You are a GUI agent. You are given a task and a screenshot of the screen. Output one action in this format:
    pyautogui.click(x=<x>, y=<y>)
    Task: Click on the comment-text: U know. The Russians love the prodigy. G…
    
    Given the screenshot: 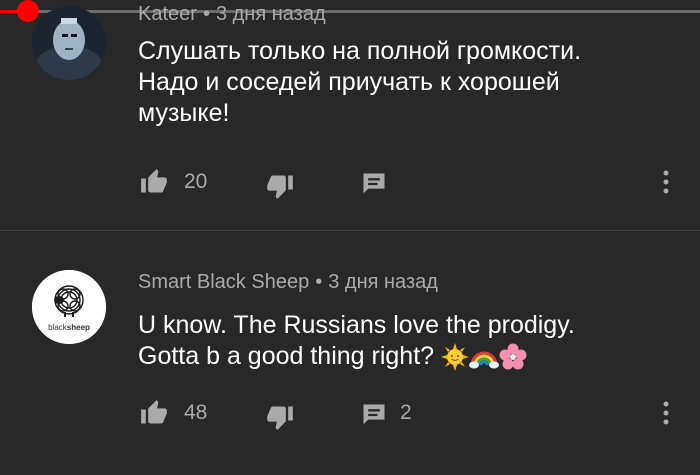 What is the action you would take?
    pyautogui.click(x=398, y=341)
    